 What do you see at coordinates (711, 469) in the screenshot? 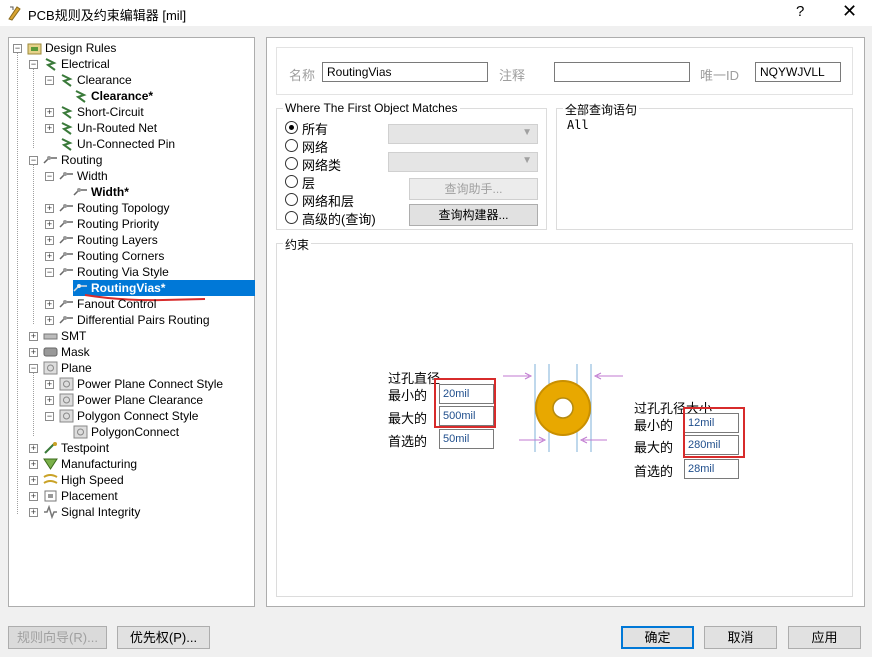
I see `hole-size-pref-input: 28mil` at bounding box center [711, 469].